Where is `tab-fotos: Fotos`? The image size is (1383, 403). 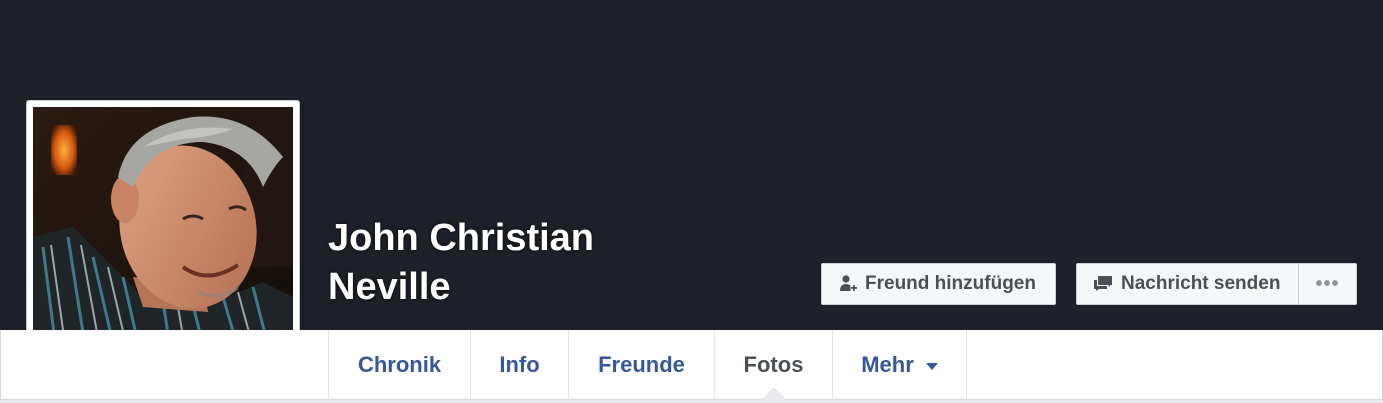 tab-fotos: Fotos is located at coordinates (774, 365).